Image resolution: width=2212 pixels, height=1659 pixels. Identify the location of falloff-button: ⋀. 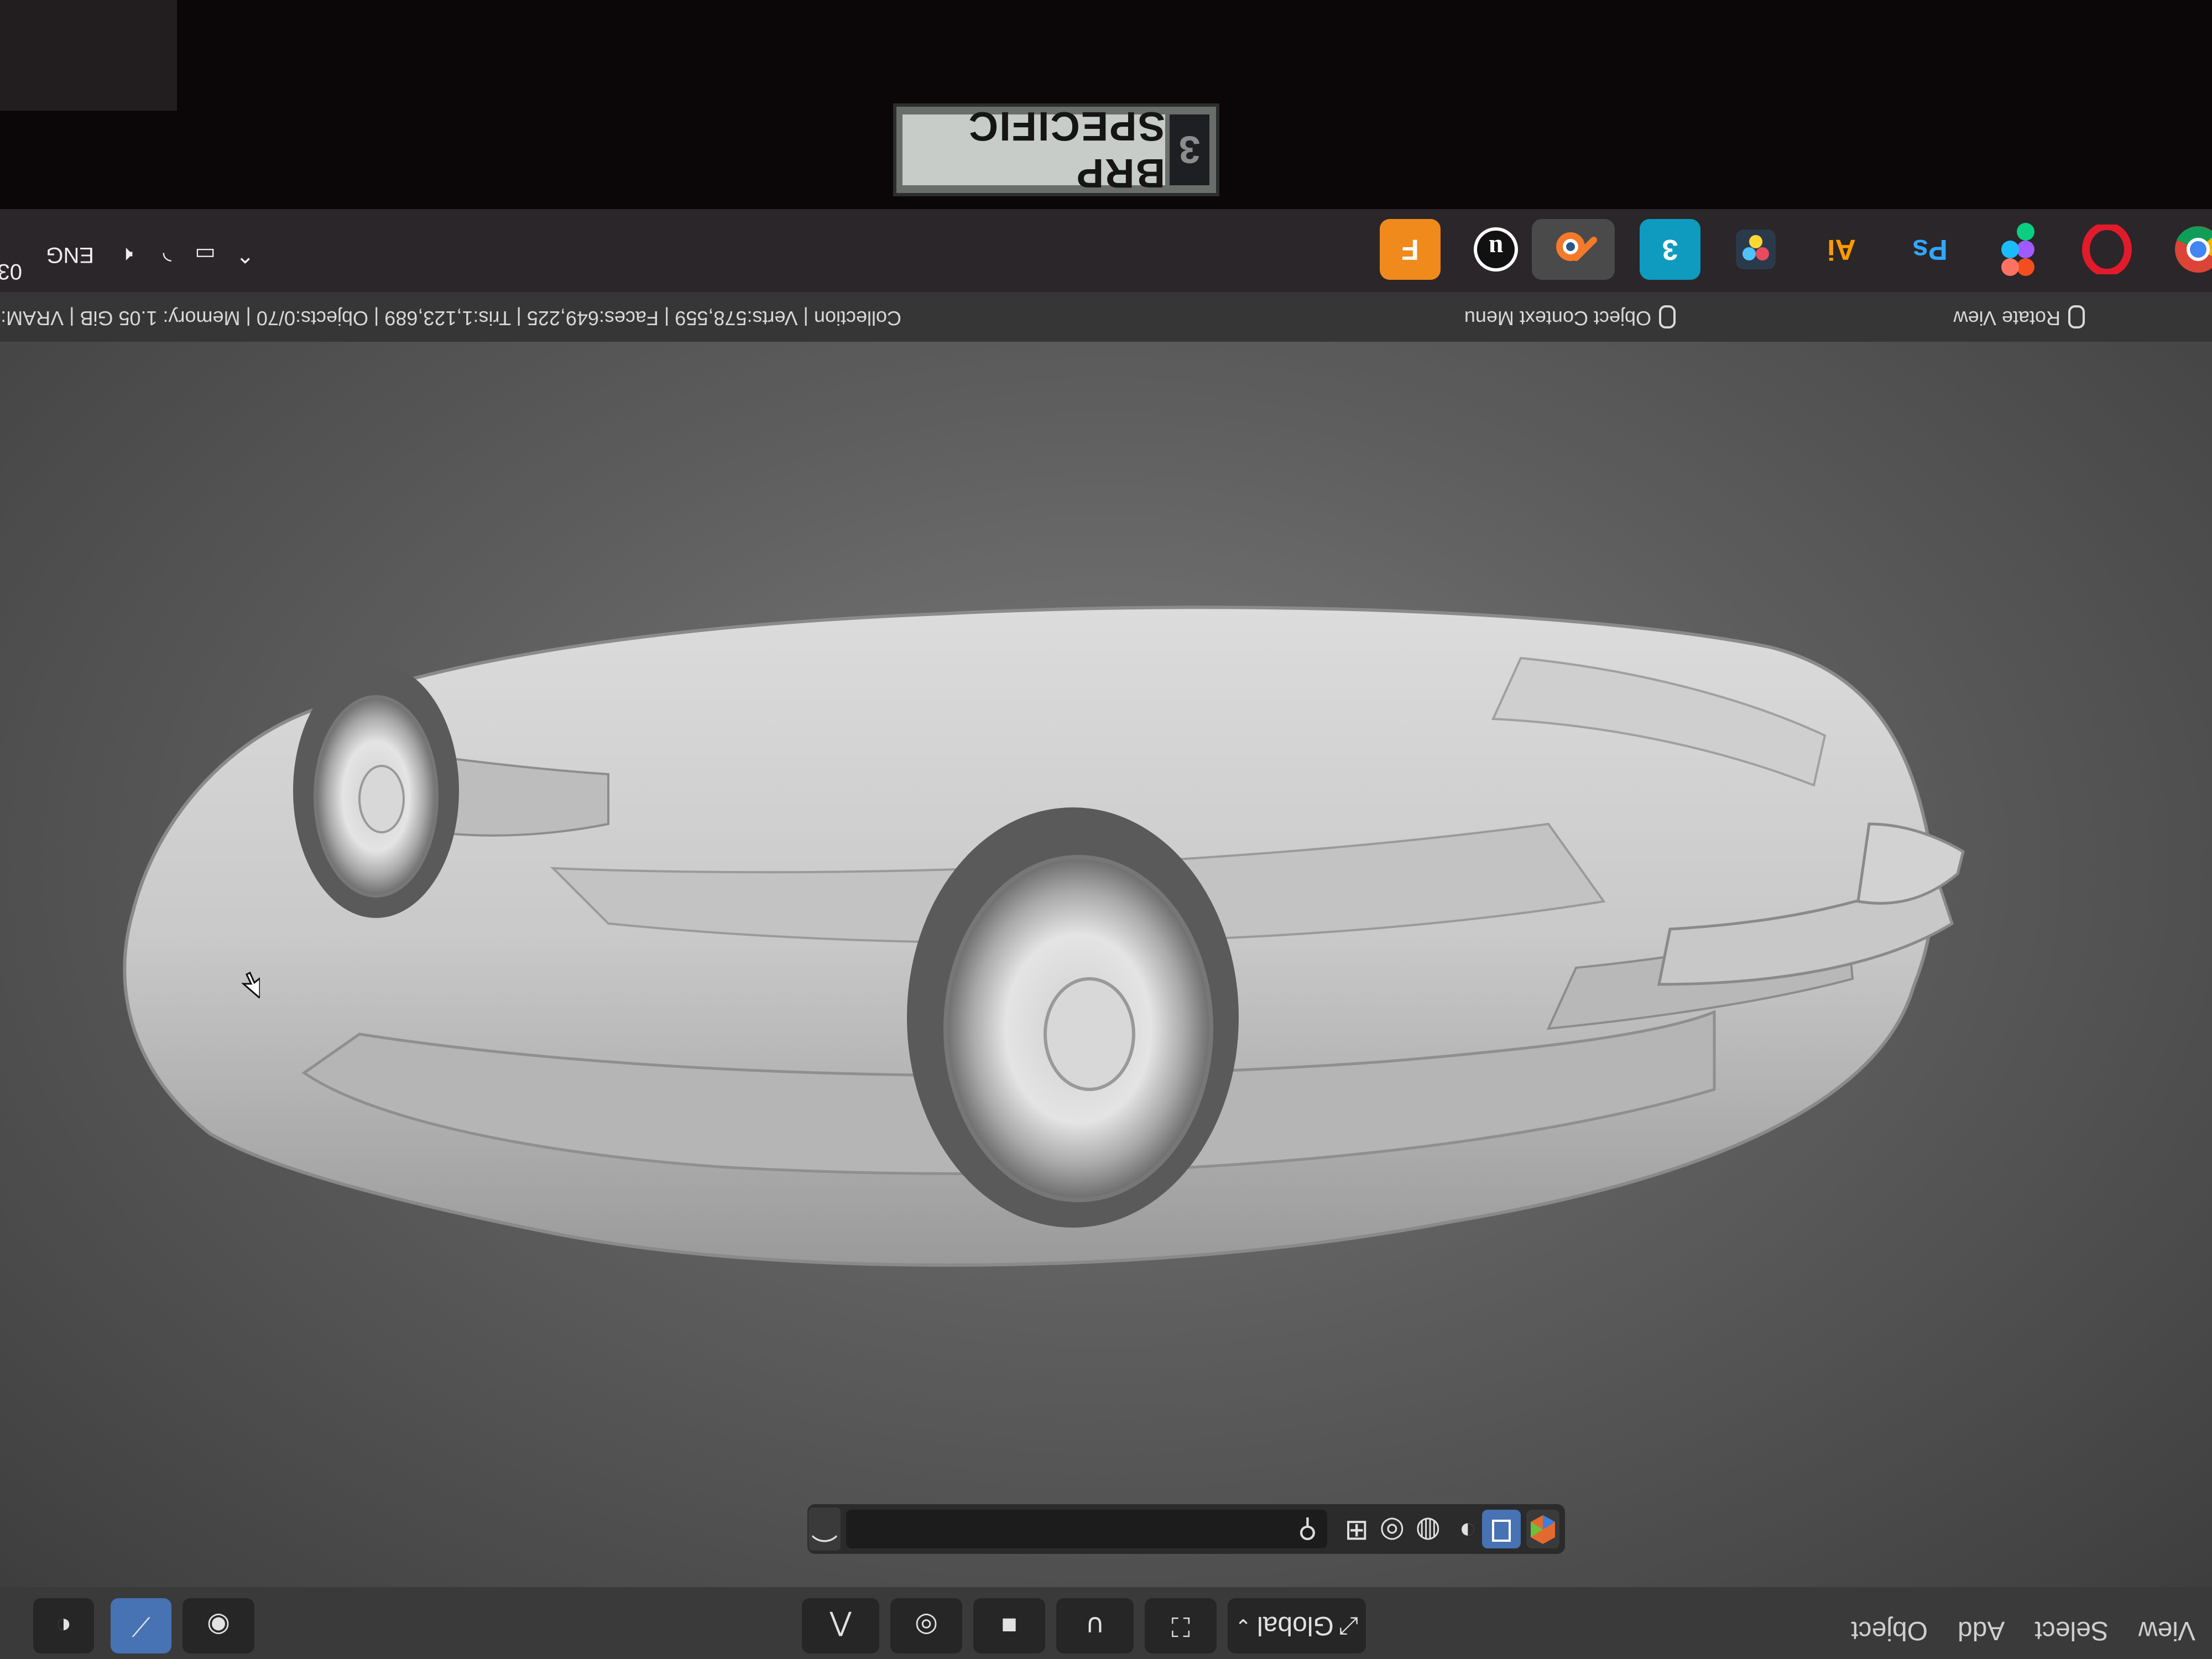
(840, 1626).